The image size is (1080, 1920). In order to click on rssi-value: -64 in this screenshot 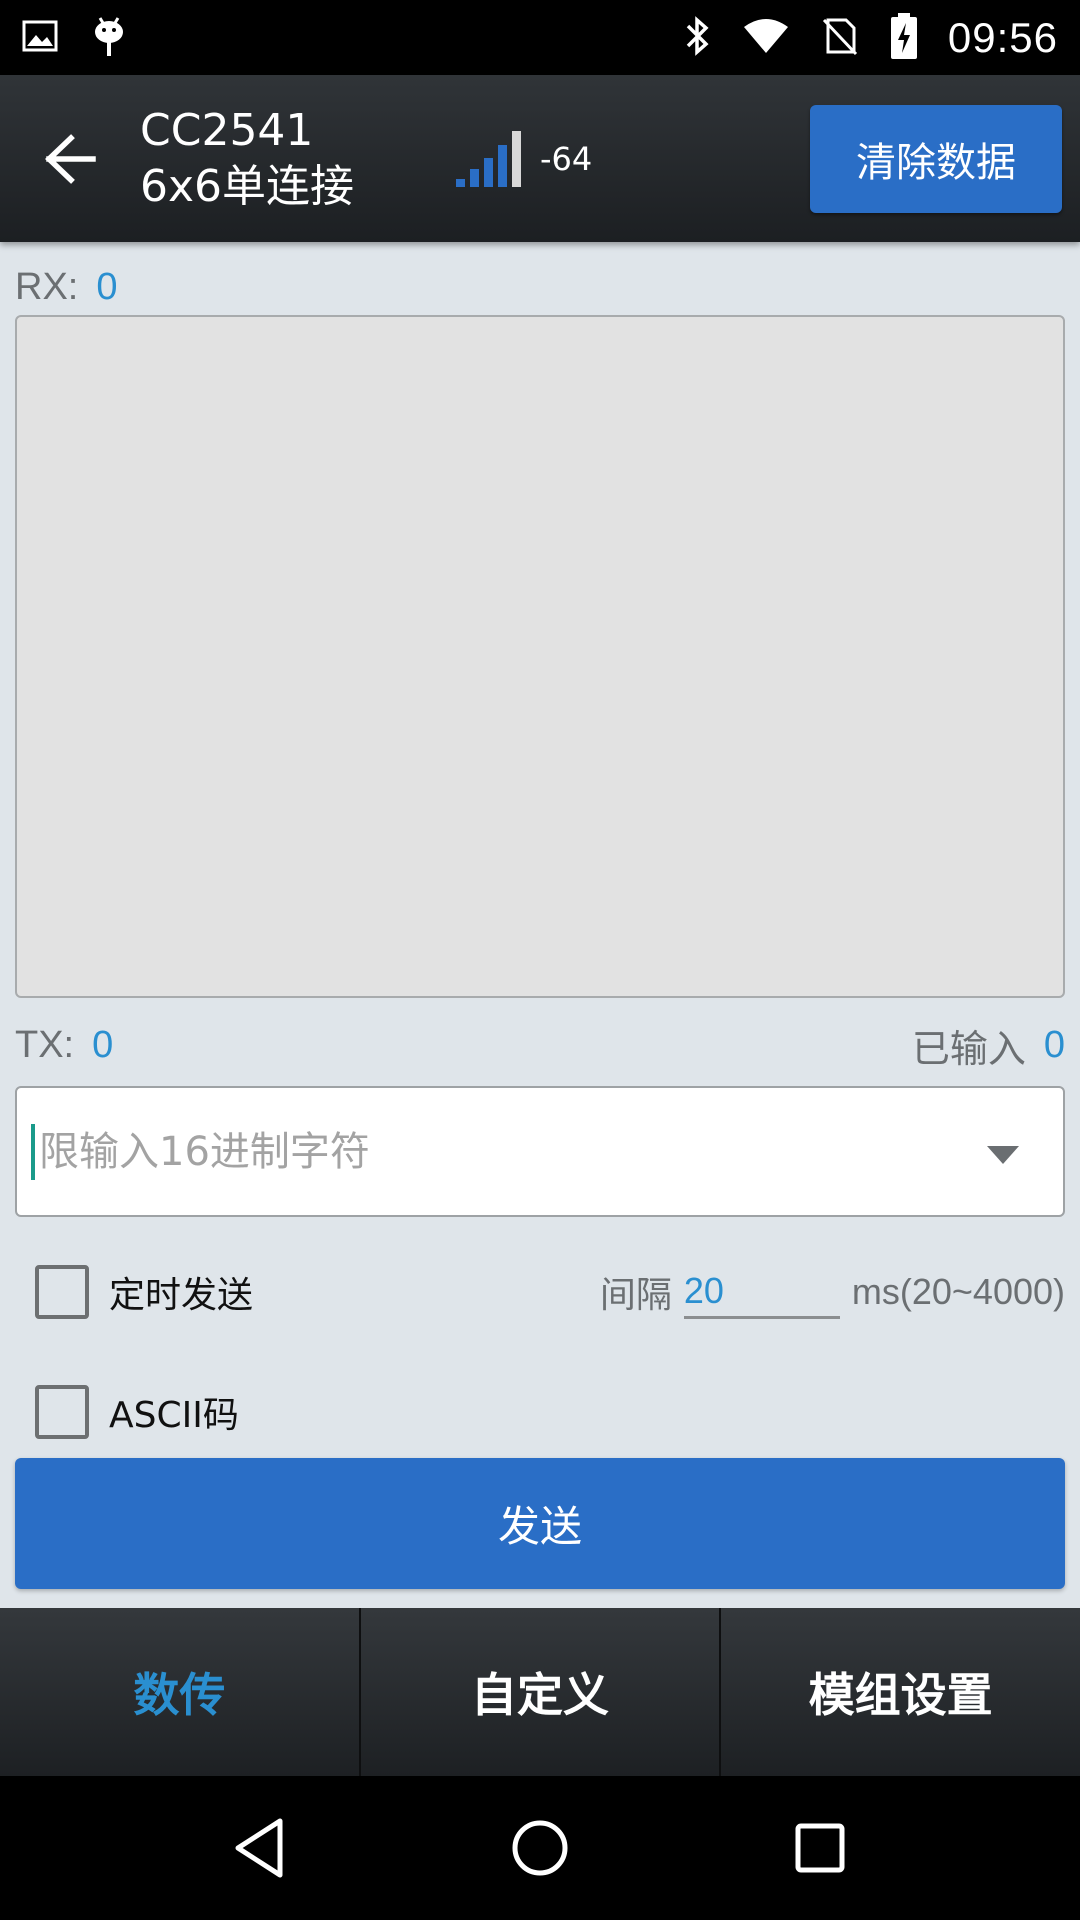, I will do `click(566, 158)`.